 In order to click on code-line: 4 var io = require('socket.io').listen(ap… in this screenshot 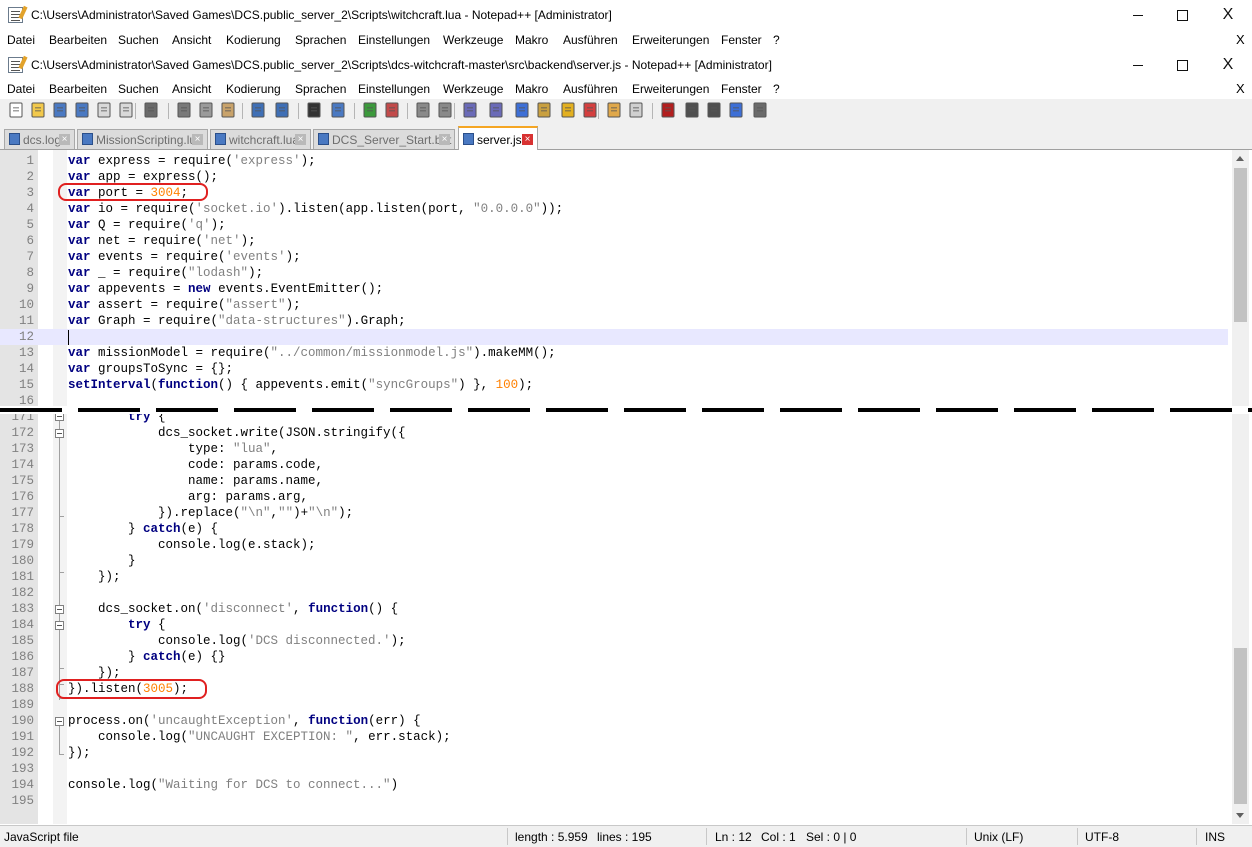, I will do `click(614, 209)`.